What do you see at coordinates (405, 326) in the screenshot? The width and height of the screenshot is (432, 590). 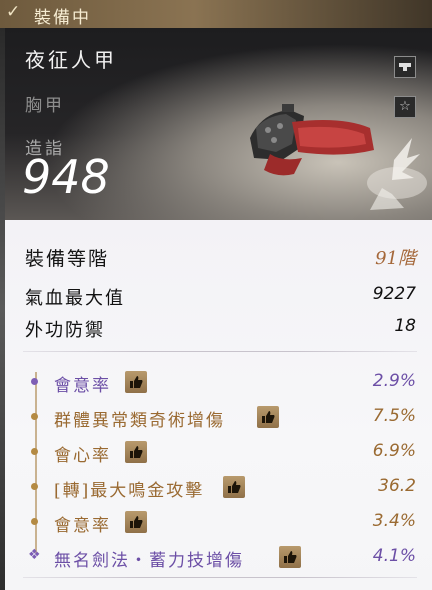 I see `defense-value: 18` at bounding box center [405, 326].